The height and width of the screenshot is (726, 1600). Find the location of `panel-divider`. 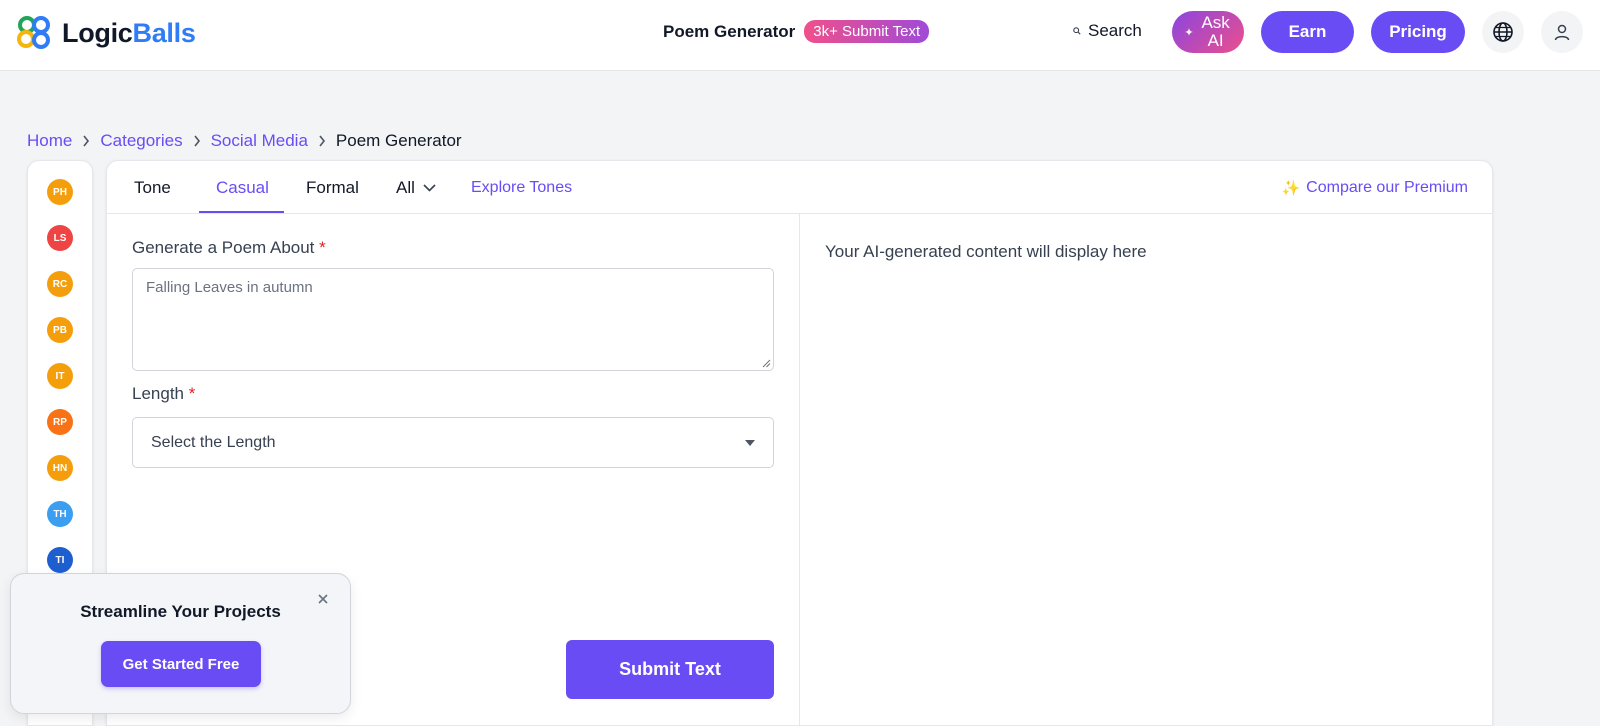

panel-divider is located at coordinates (799, 470).